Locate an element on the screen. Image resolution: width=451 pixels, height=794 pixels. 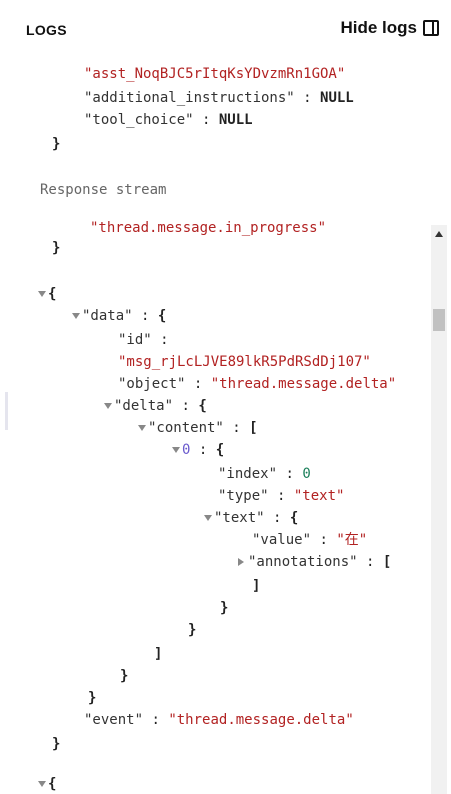
hide-logs-button: Hide logs is located at coordinates (389, 28).